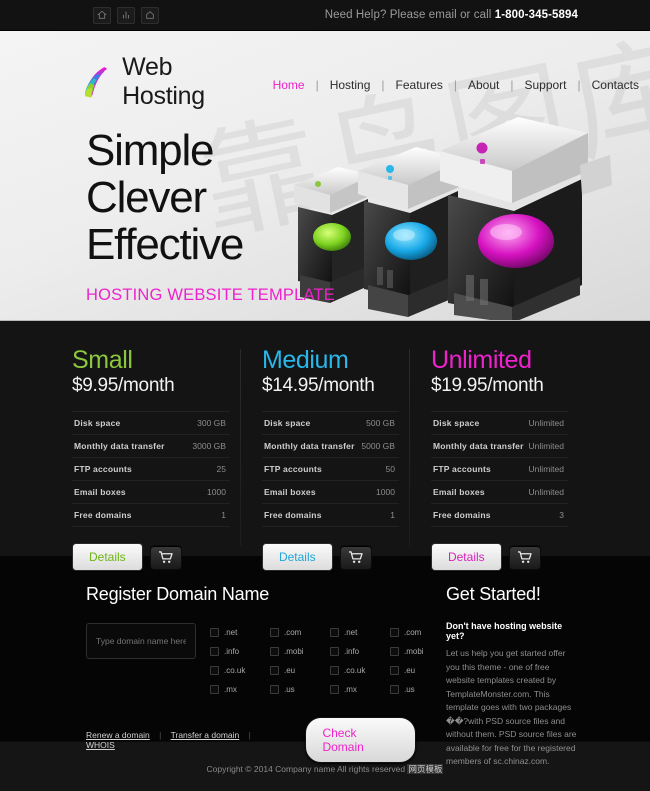  Describe the element at coordinates (123, 385) in the screenshot. I see `plan-price: $9.95/month` at that location.